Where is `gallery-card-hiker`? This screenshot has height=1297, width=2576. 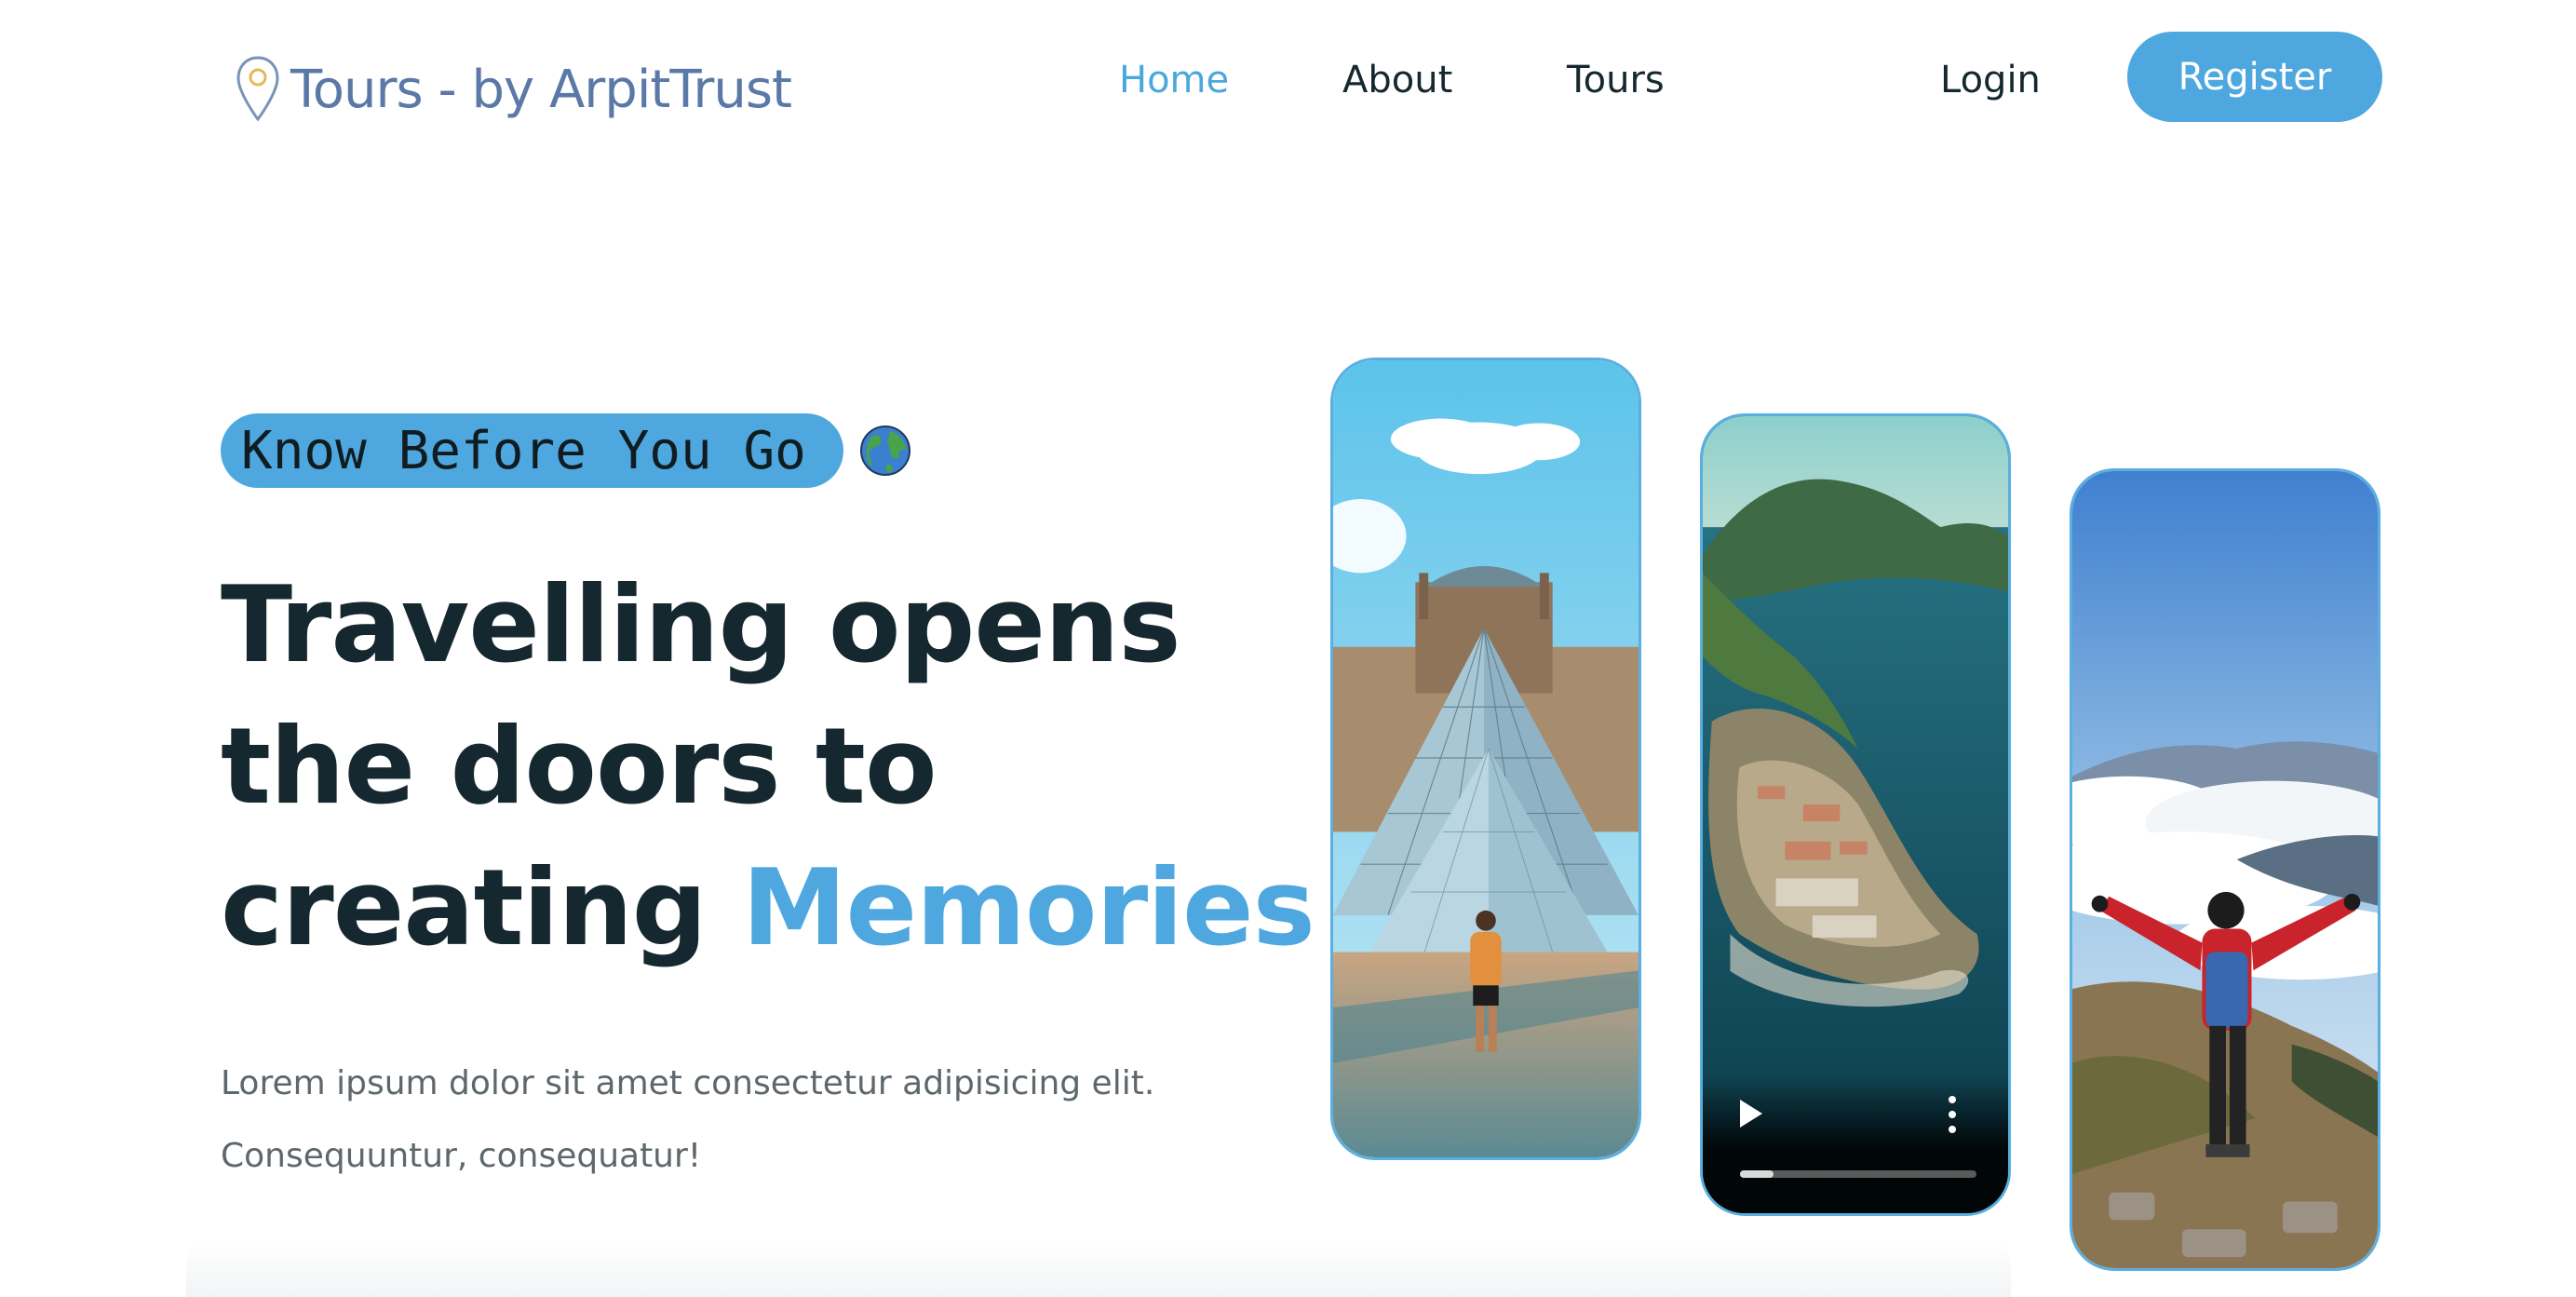
gallery-card-hiker is located at coordinates (2225, 869).